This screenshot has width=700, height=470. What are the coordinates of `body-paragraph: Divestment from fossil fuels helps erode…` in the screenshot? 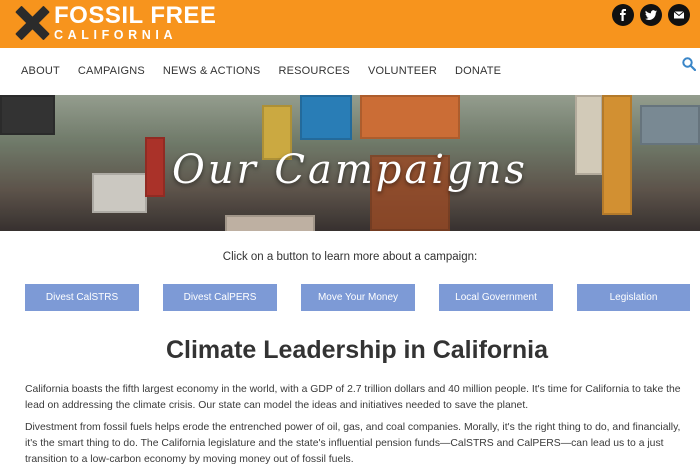 It's located at (353, 443).